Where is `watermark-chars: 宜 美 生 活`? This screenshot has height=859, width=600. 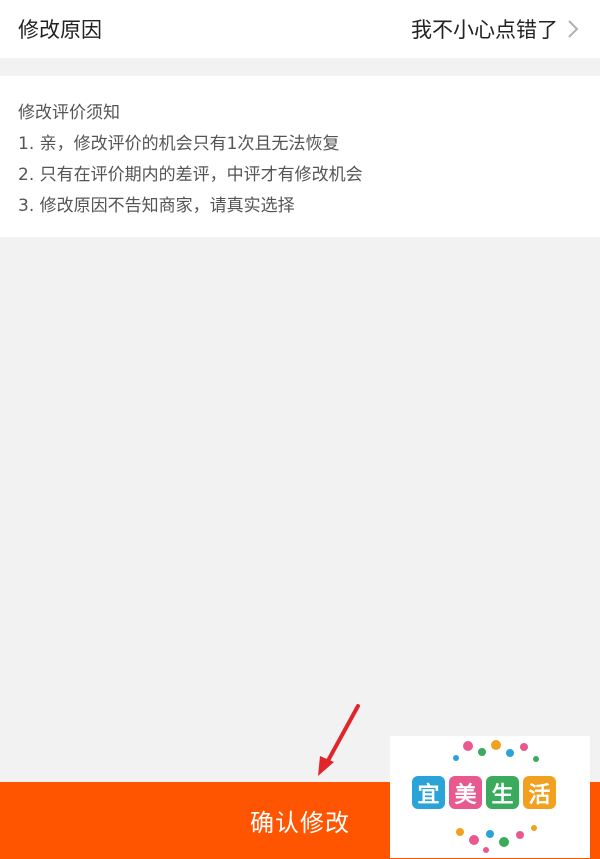 watermark-chars: 宜 美 生 活 is located at coordinates (484, 792).